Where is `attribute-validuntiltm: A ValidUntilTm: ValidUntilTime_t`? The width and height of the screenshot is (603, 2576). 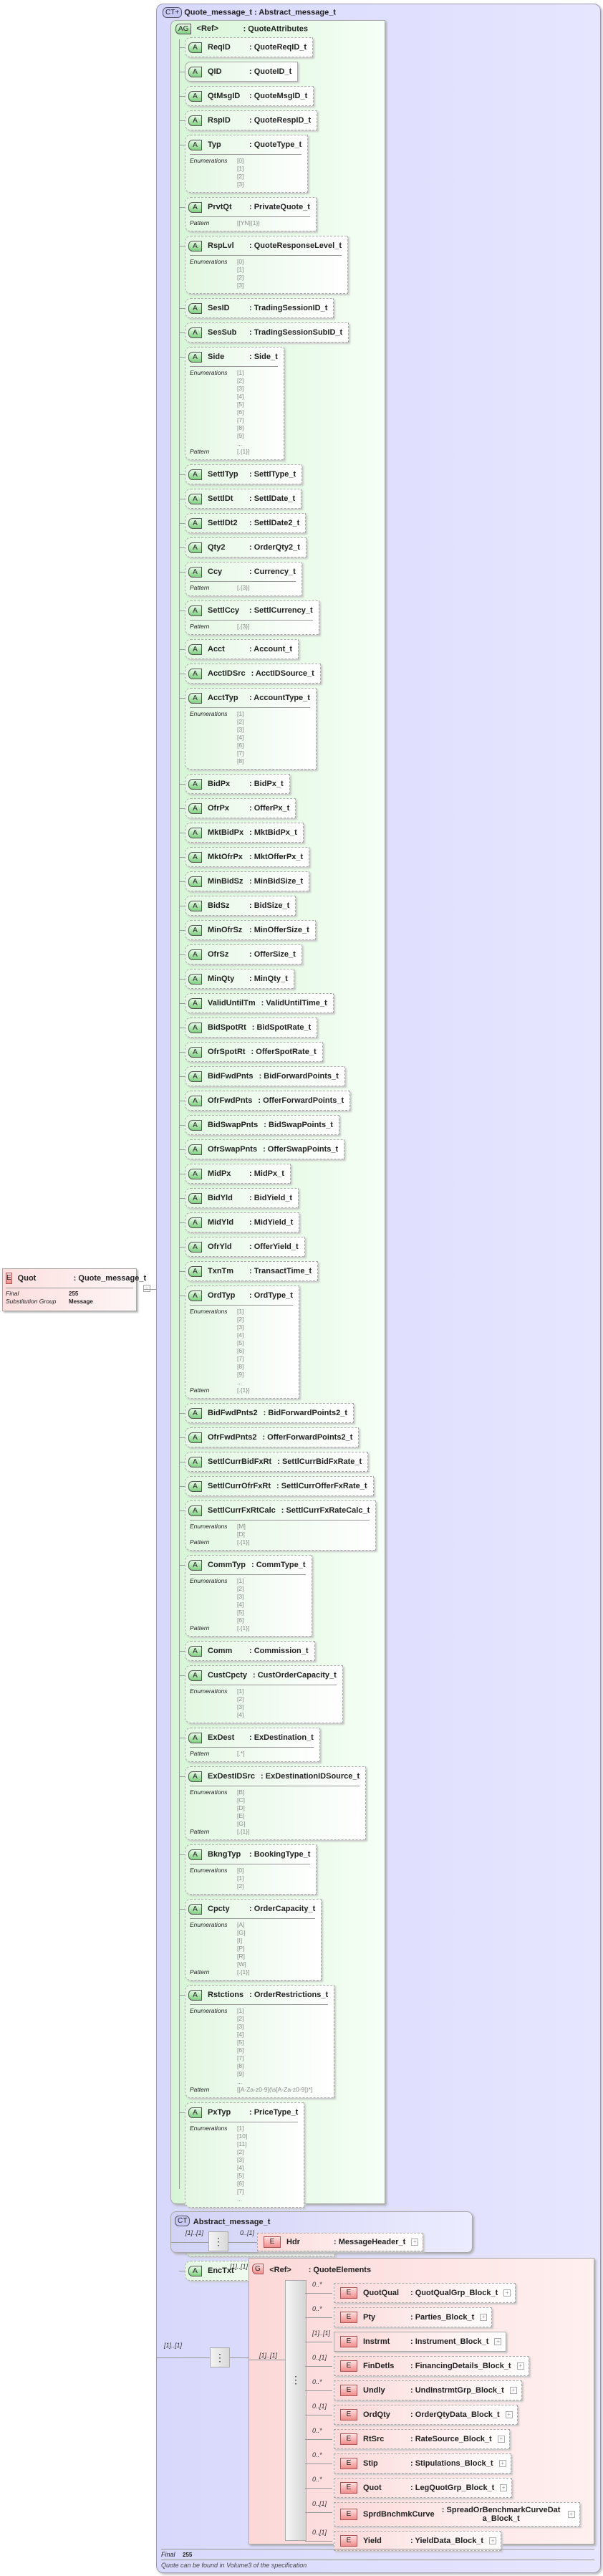
attribute-validuntiltm: A ValidUntilTm: ValidUntilTime_t is located at coordinates (257, 1003).